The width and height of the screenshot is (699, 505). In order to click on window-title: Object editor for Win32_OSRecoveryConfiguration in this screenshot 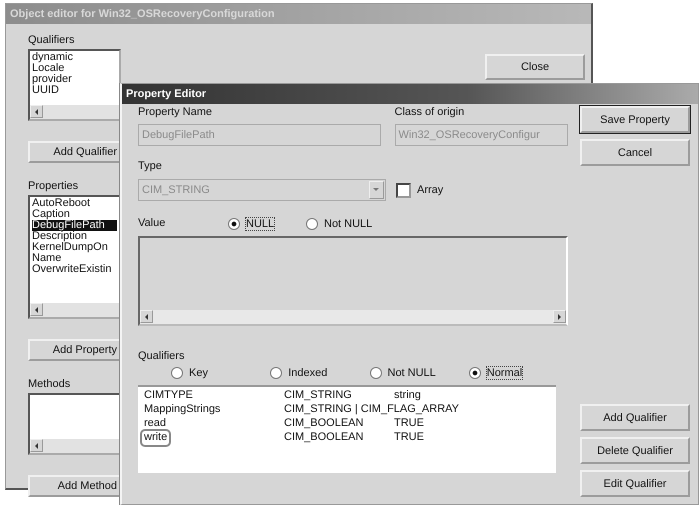, I will do `click(298, 14)`.